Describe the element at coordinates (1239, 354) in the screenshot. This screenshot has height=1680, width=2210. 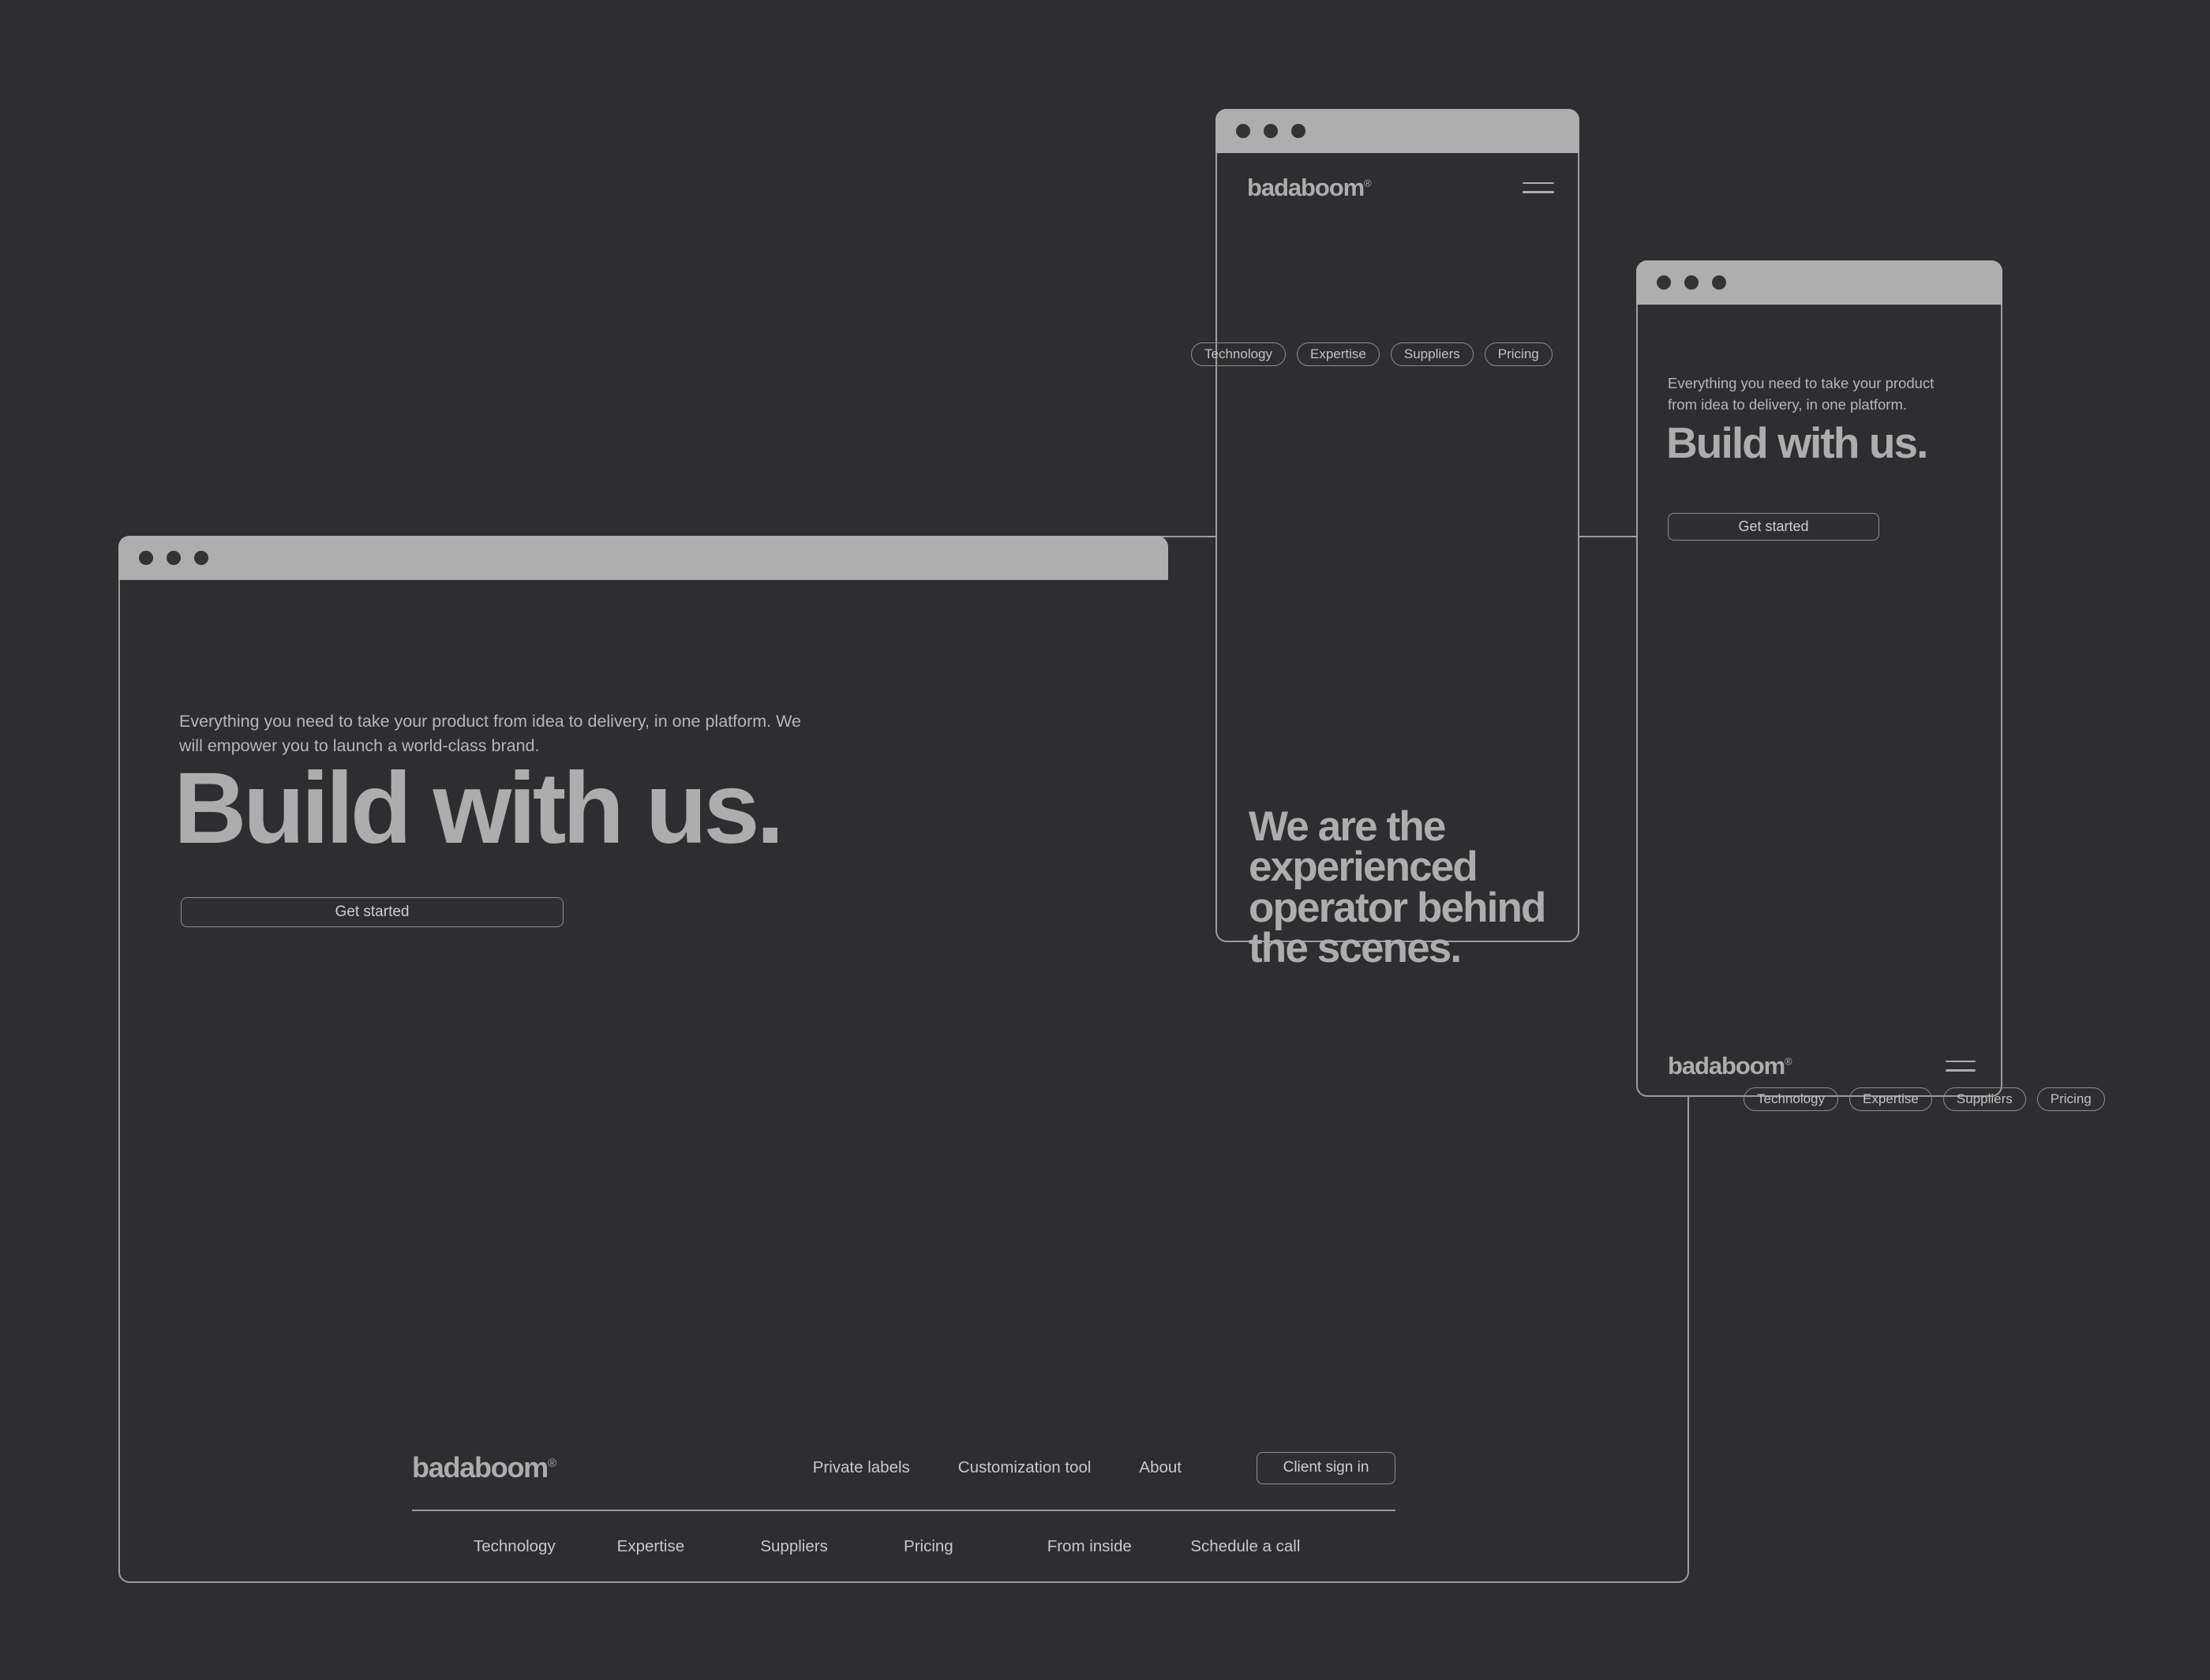
I see `tablet-pill-technology: Technology` at that location.